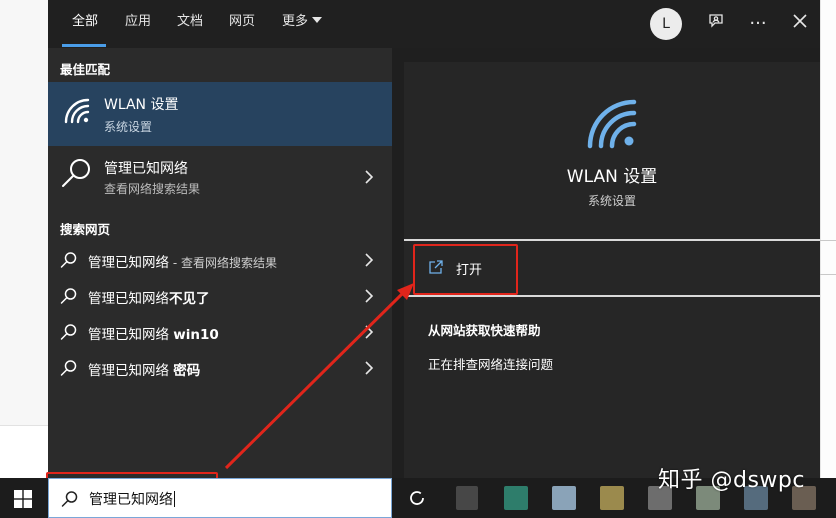 The image size is (836, 518). I want to click on taskbar-search-input: 管理已知网络, so click(220, 498).